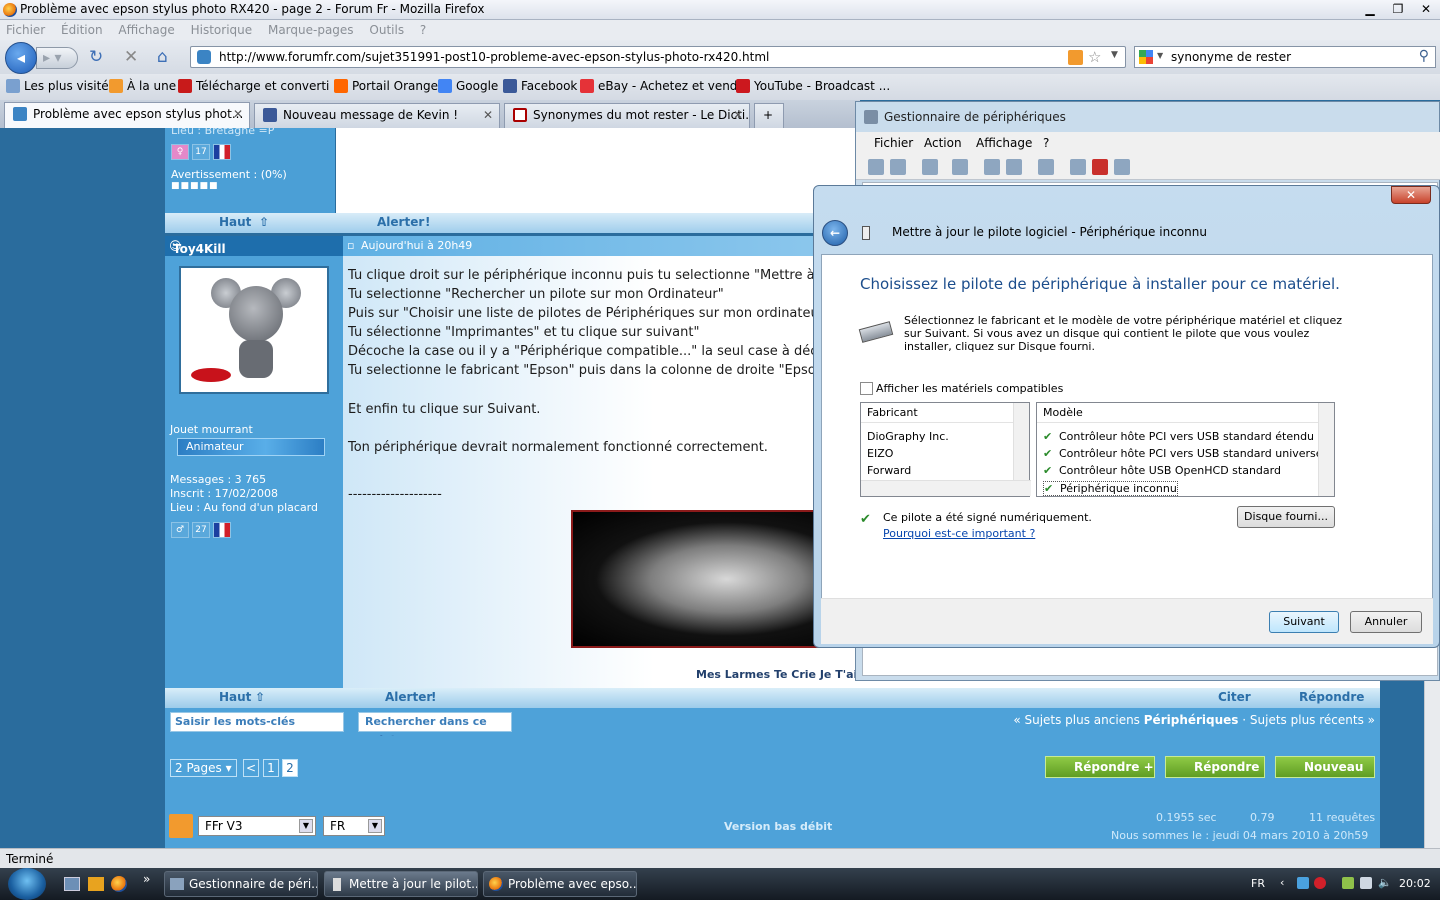 The width and height of the screenshot is (1440, 900). I want to click on menu-fichier: Fichier, so click(25, 30).